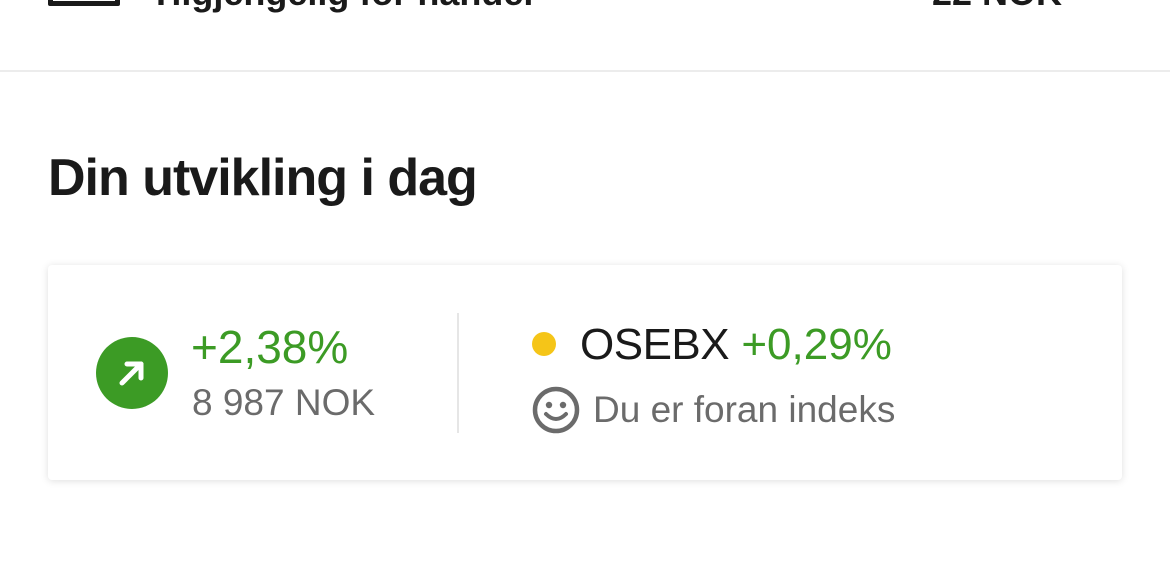 Image resolution: width=1170 pixels, height=574 pixels. What do you see at coordinates (744, 409) in the screenshot?
I see `index-comparison-text: Du er foran indeks` at bounding box center [744, 409].